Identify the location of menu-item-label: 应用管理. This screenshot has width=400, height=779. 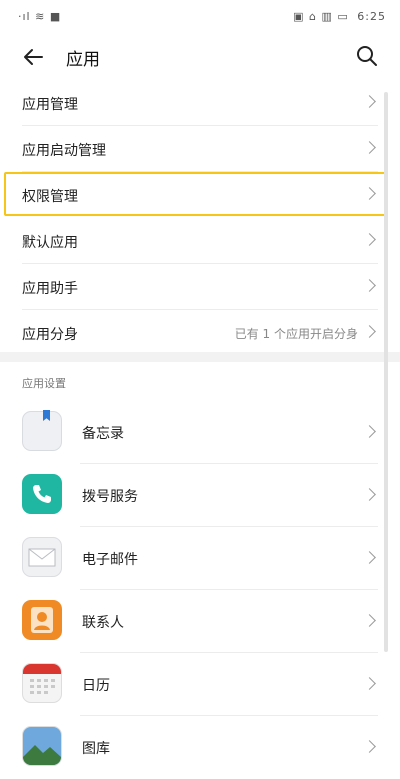
(50, 105).